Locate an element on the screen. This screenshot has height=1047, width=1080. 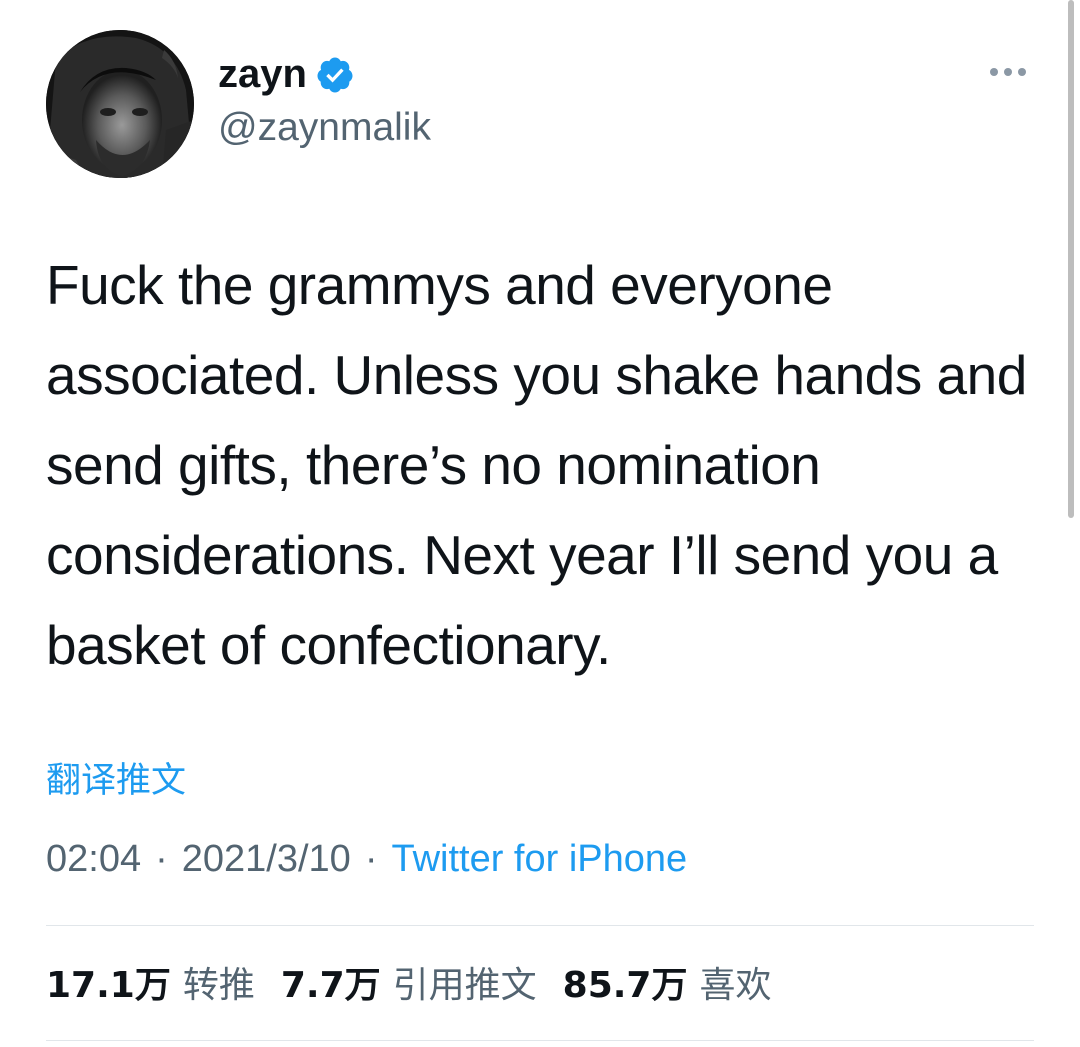
quotes-stat: 7.7万 引用推文 is located at coordinates (409, 982).